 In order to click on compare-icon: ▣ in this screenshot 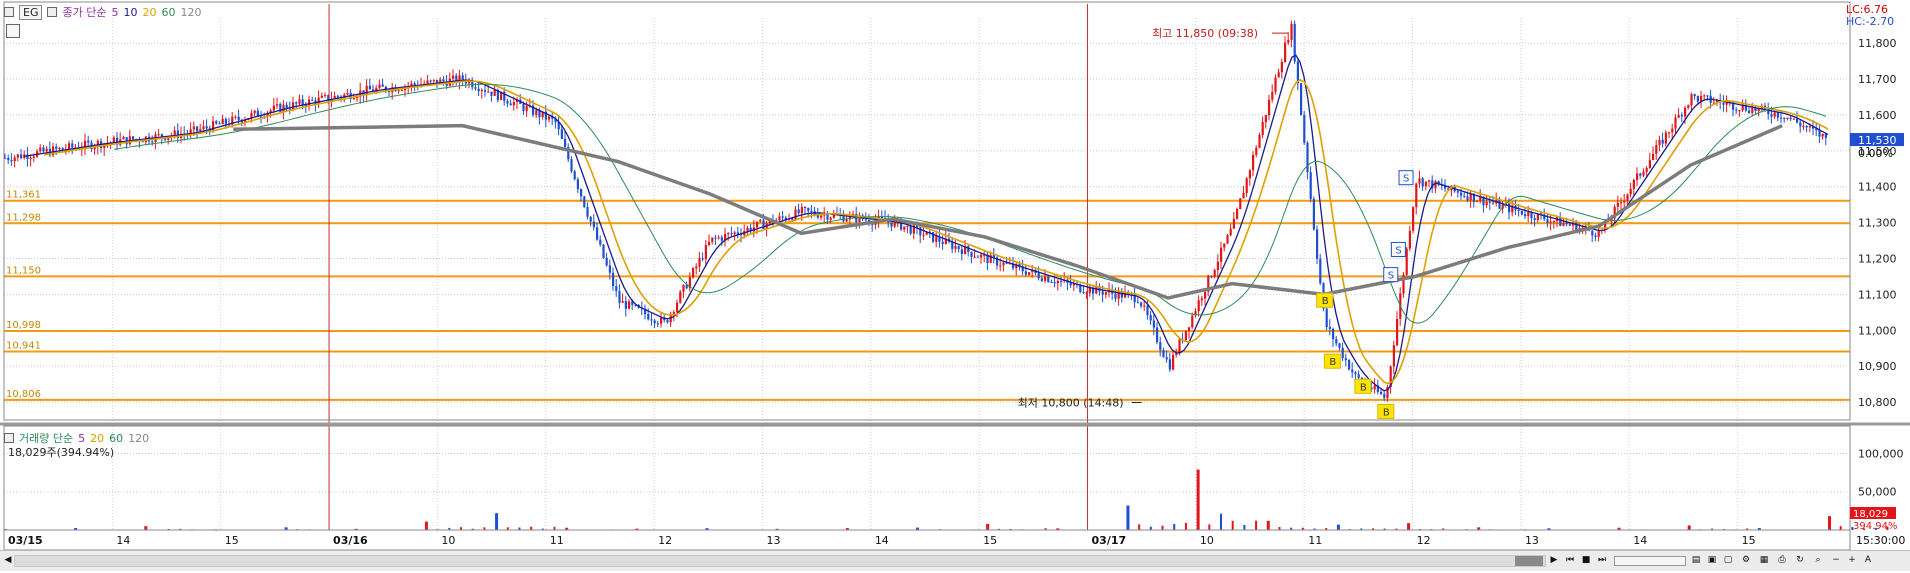, I will do `click(1712, 560)`.